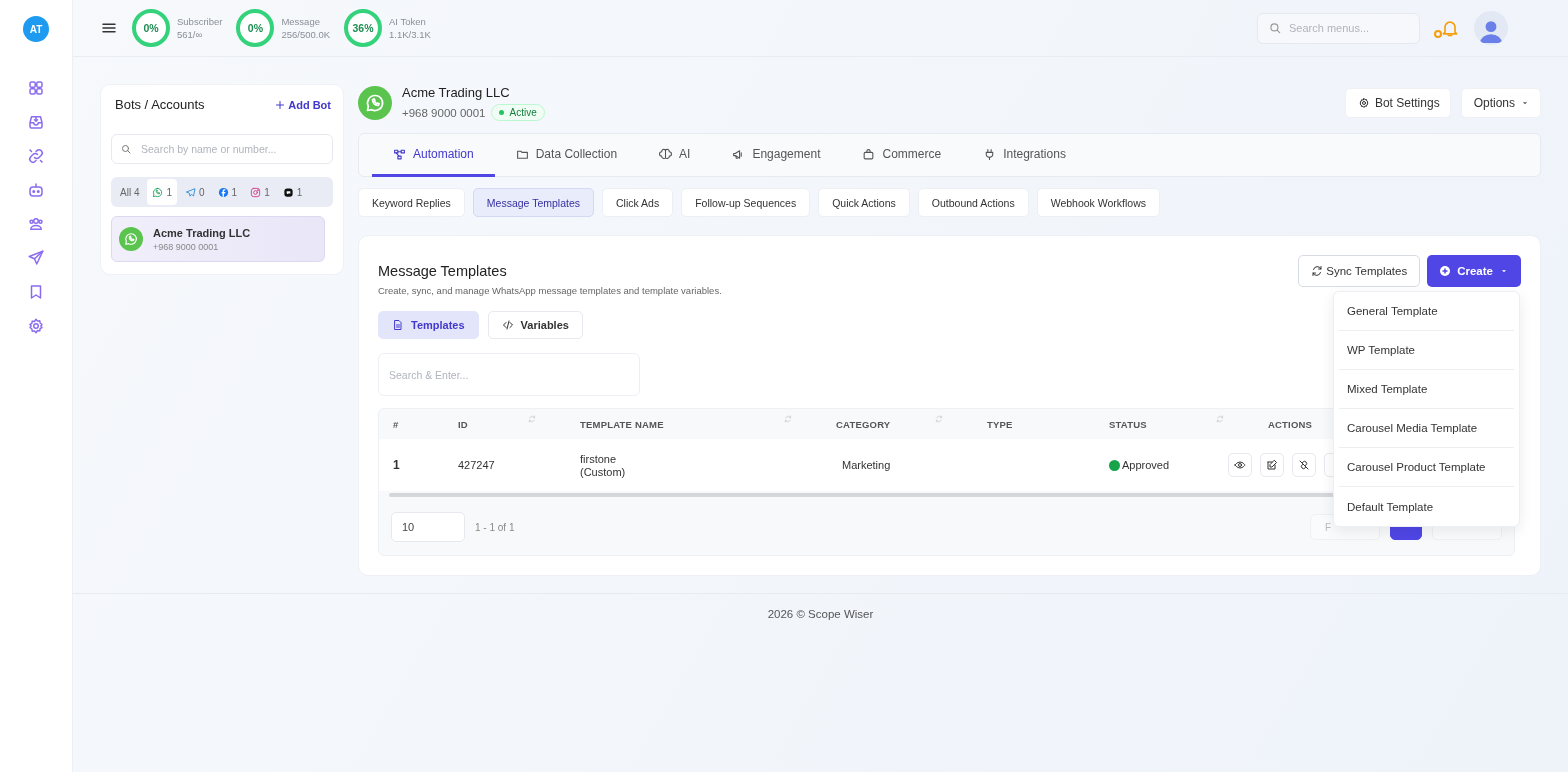 Image resolution: width=1568 pixels, height=772 pixels. I want to click on subtab: Follow-up Sequences, so click(746, 202).